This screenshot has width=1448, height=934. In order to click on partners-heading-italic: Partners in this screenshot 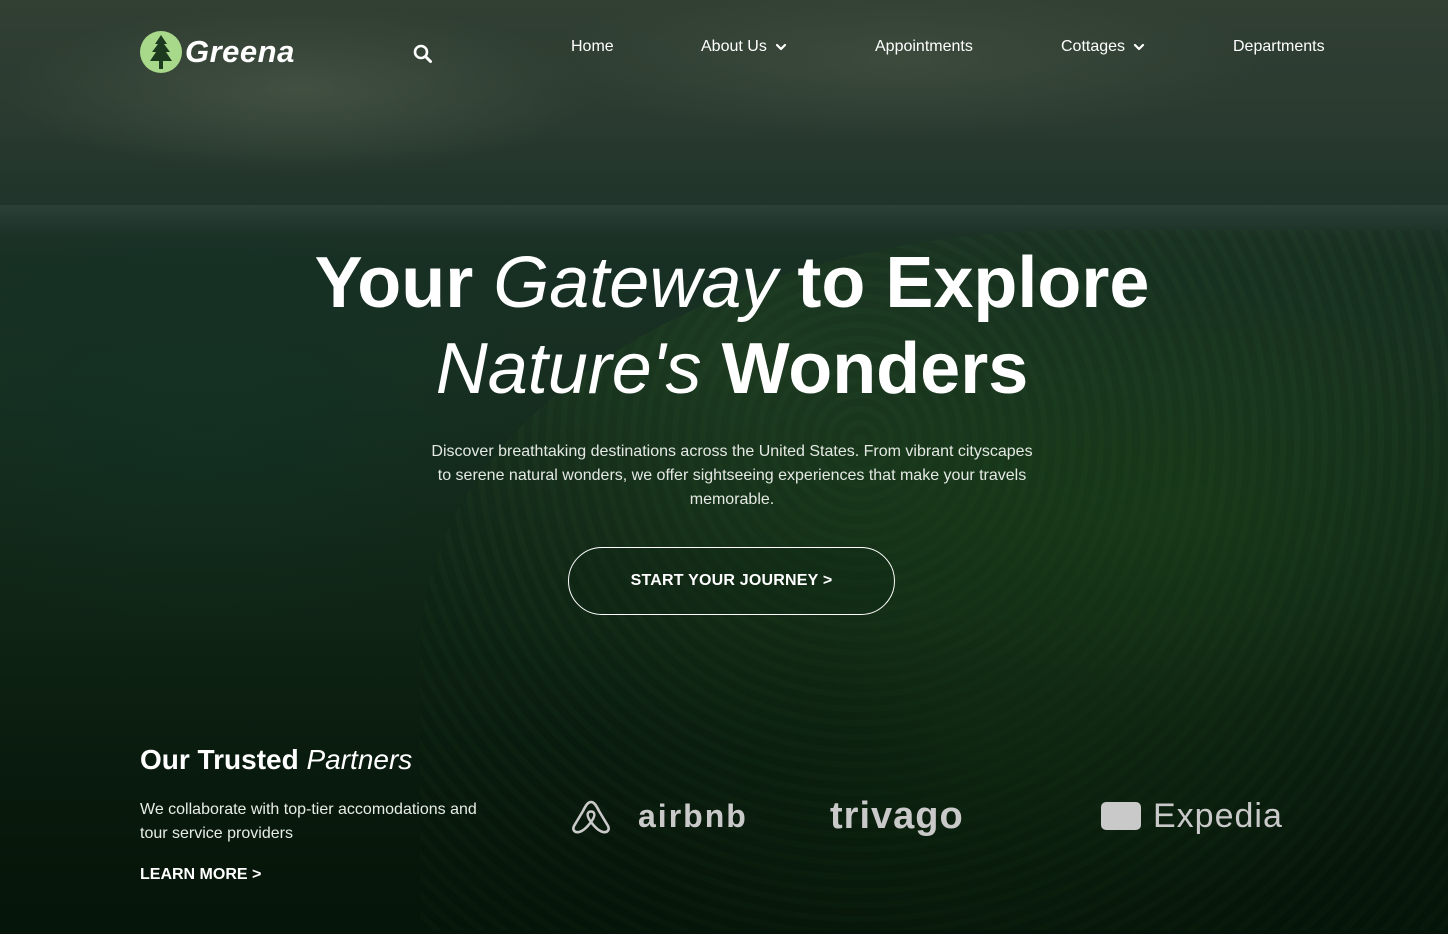, I will do `click(359, 759)`.